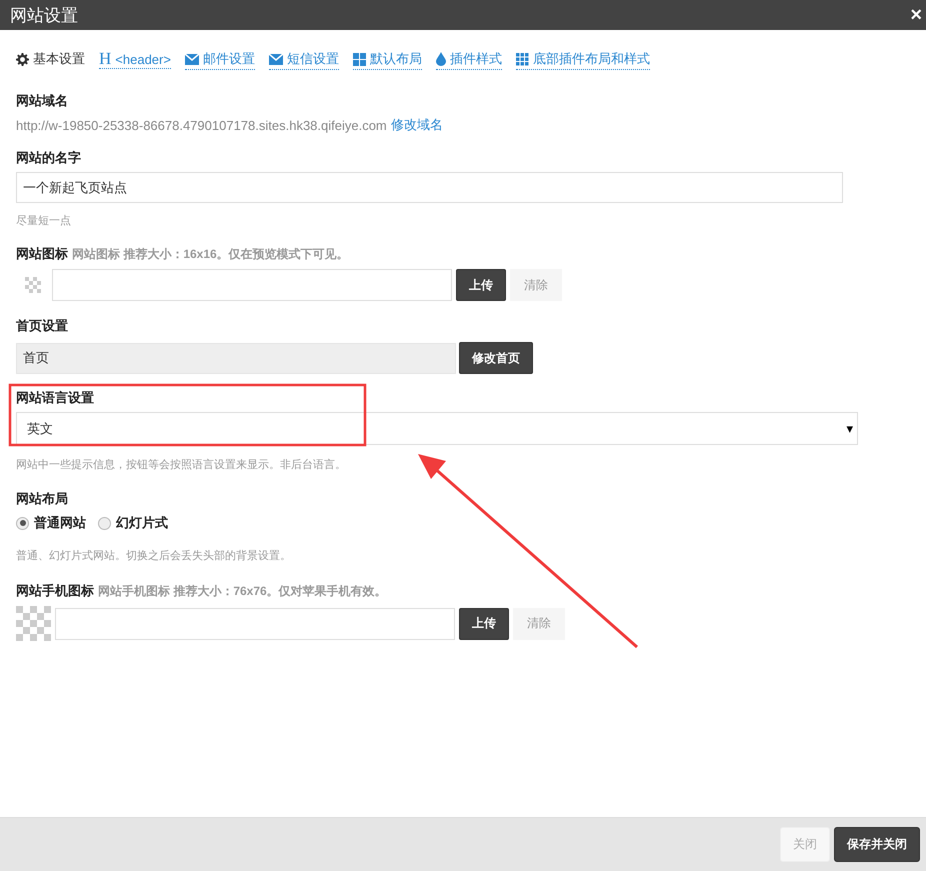 This screenshot has width=926, height=871. What do you see at coordinates (469, 60) in the screenshot?
I see `tab: 插件样式` at bounding box center [469, 60].